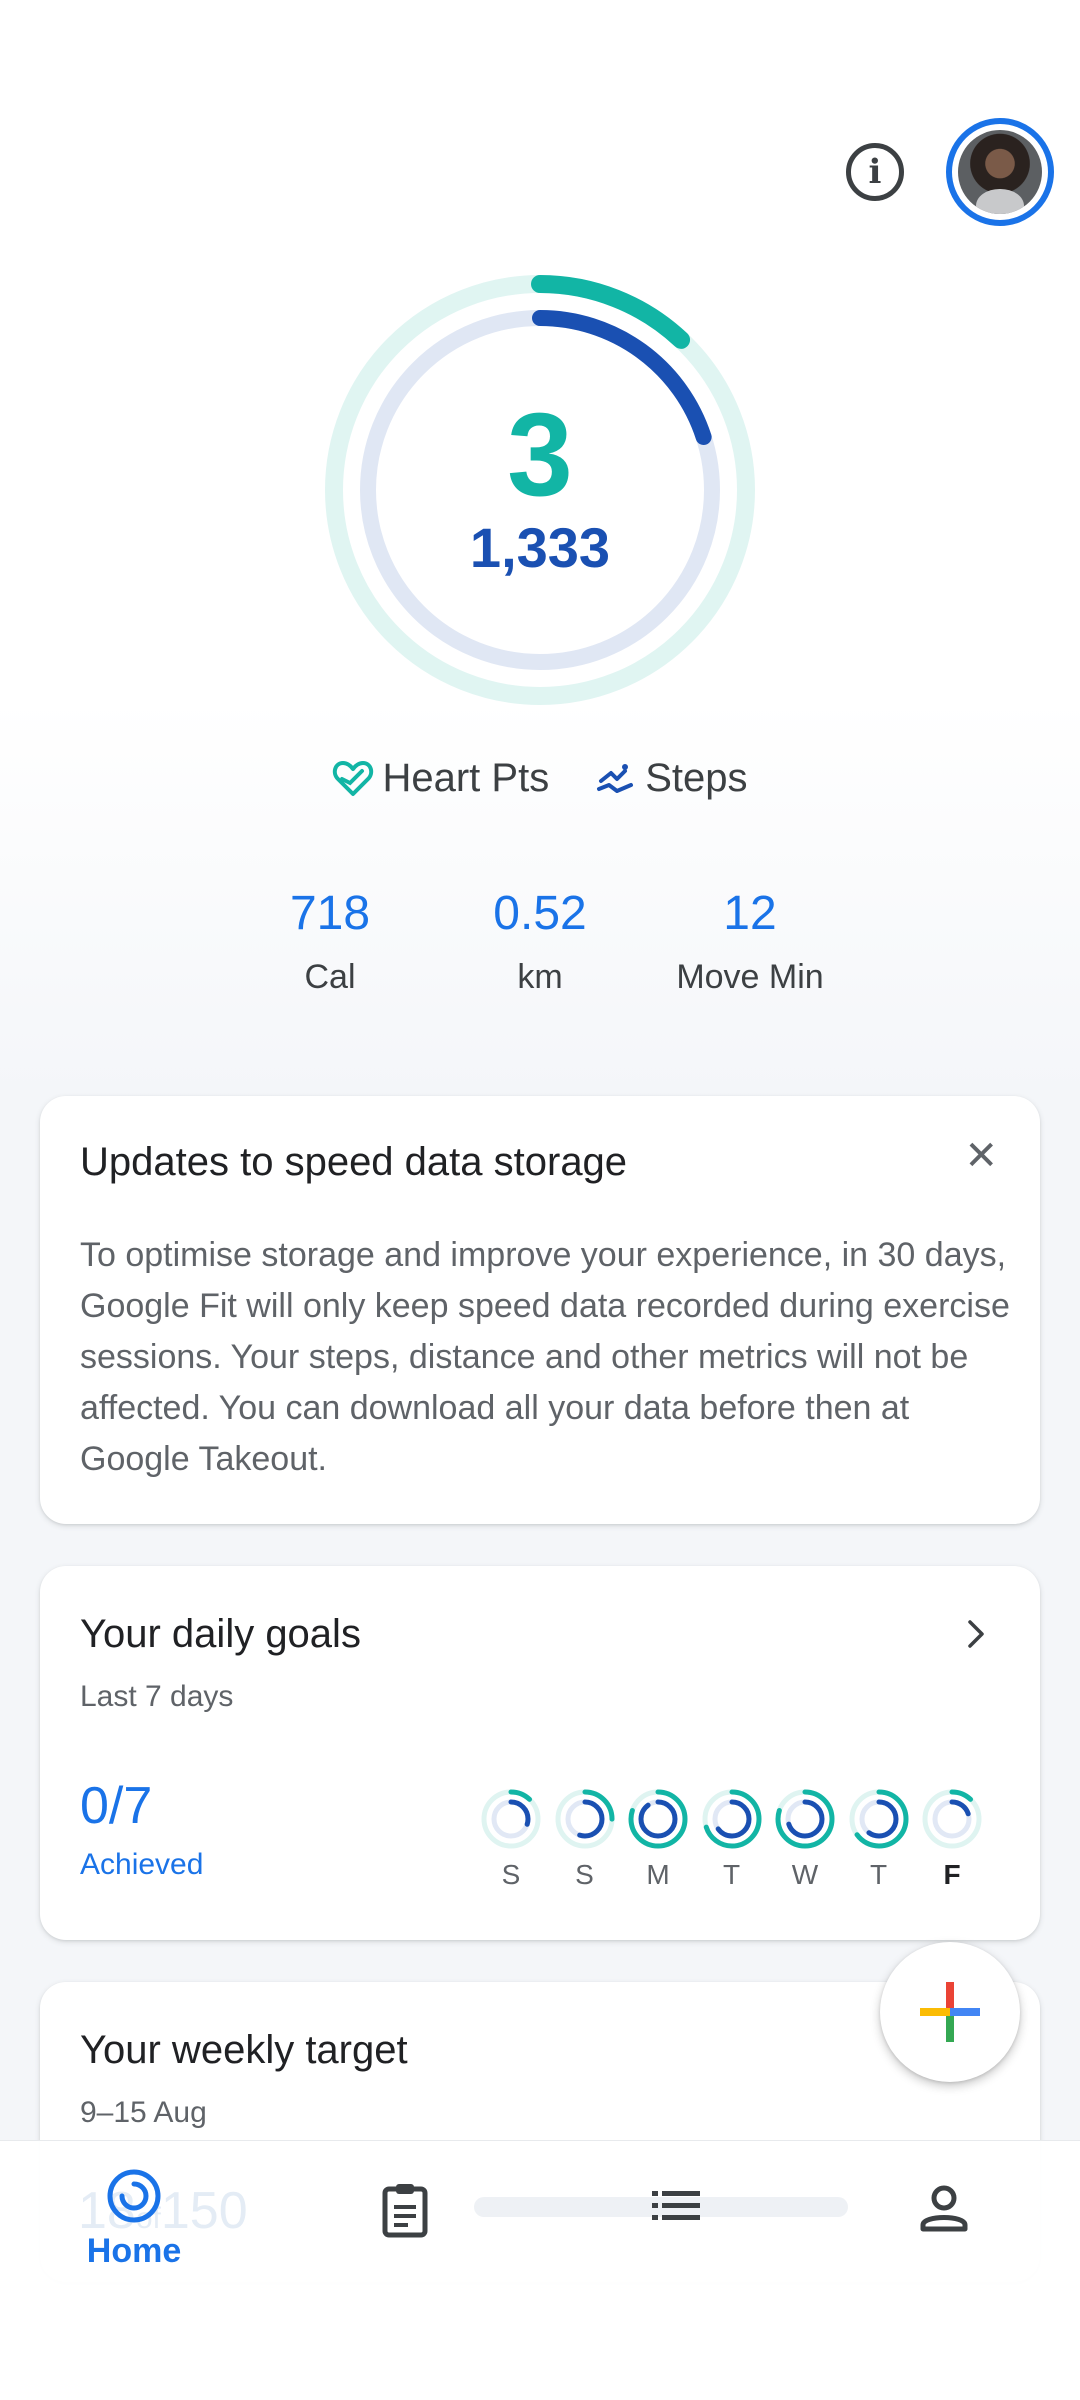 The image size is (1080, 2400). I want to click on heart-points-icon, so click(353, 778).